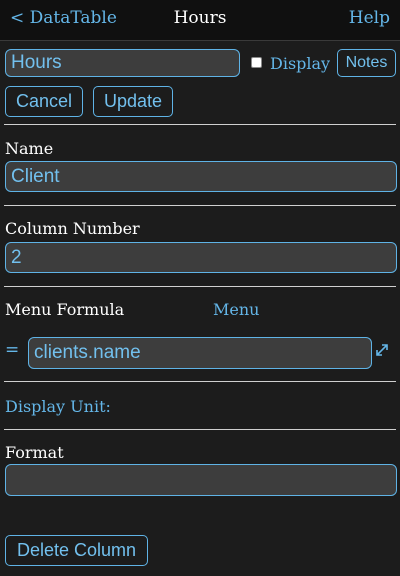 The width and height of the screenshot is (400, 576). What do you see at coordinates (65, 309) in the screenshot?
I see `menu-formula-label: Menu Formula` at bounding box center [65, 309].